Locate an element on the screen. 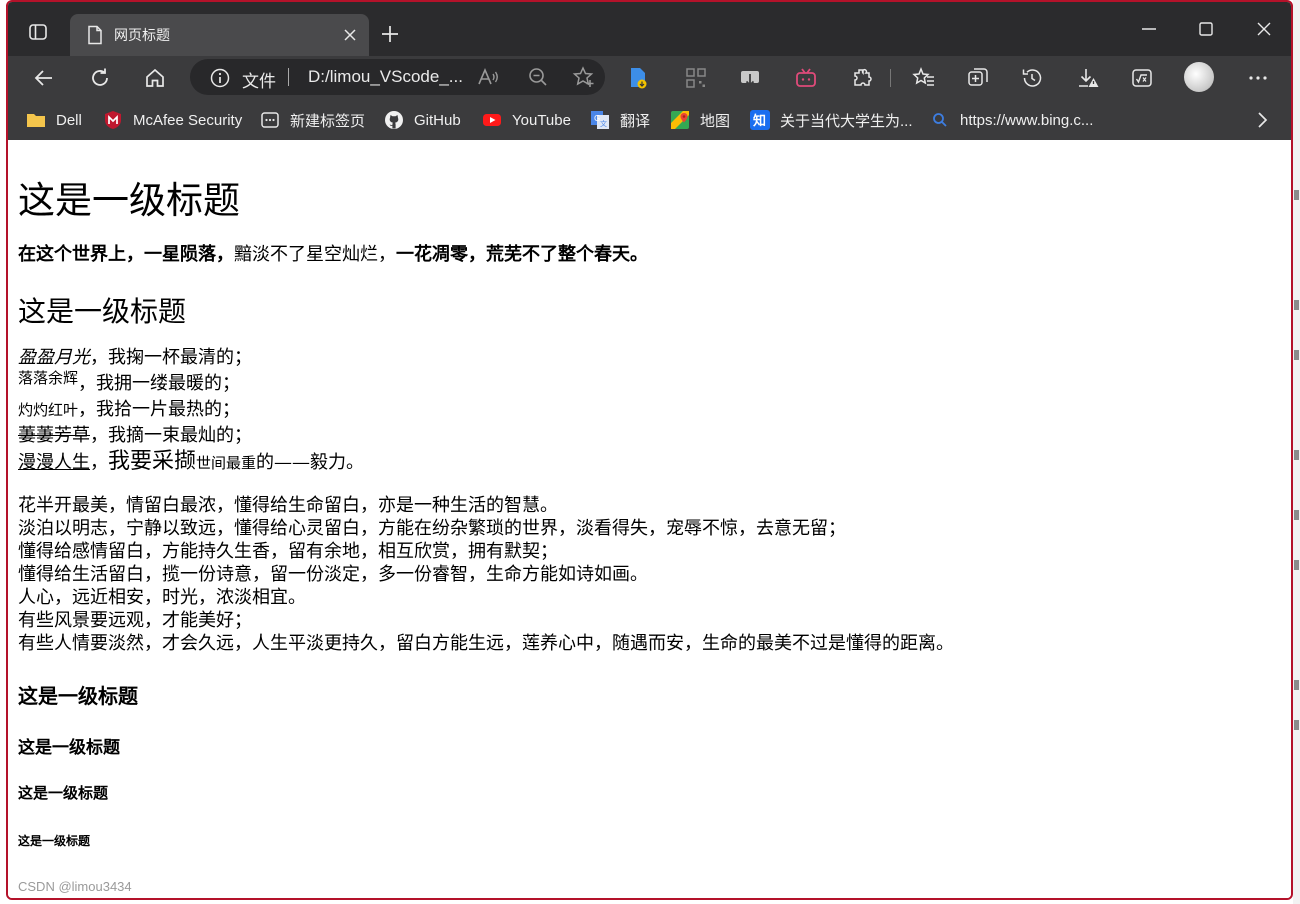 Image resolution: width=1300 pixels, height=904 pixels. refresh-icon is located at coordinates (100, 78).